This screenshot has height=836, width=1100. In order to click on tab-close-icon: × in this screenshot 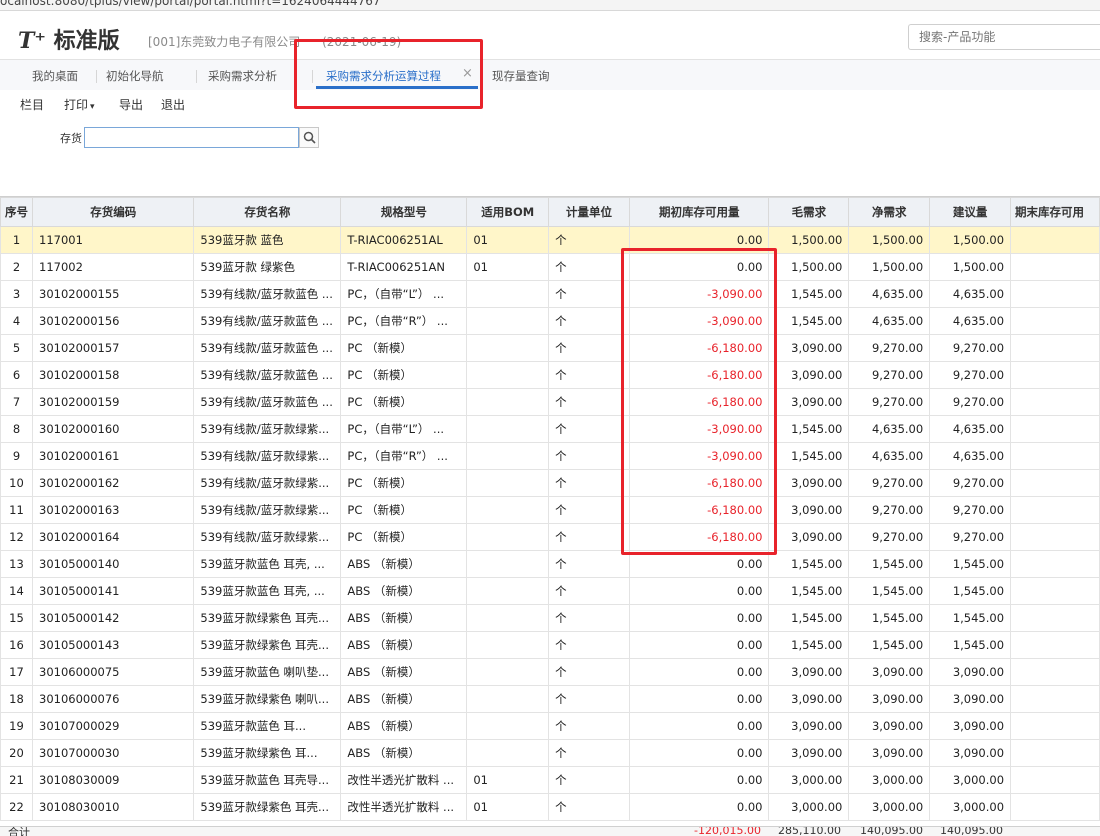, I will do `click(467, 73)`.